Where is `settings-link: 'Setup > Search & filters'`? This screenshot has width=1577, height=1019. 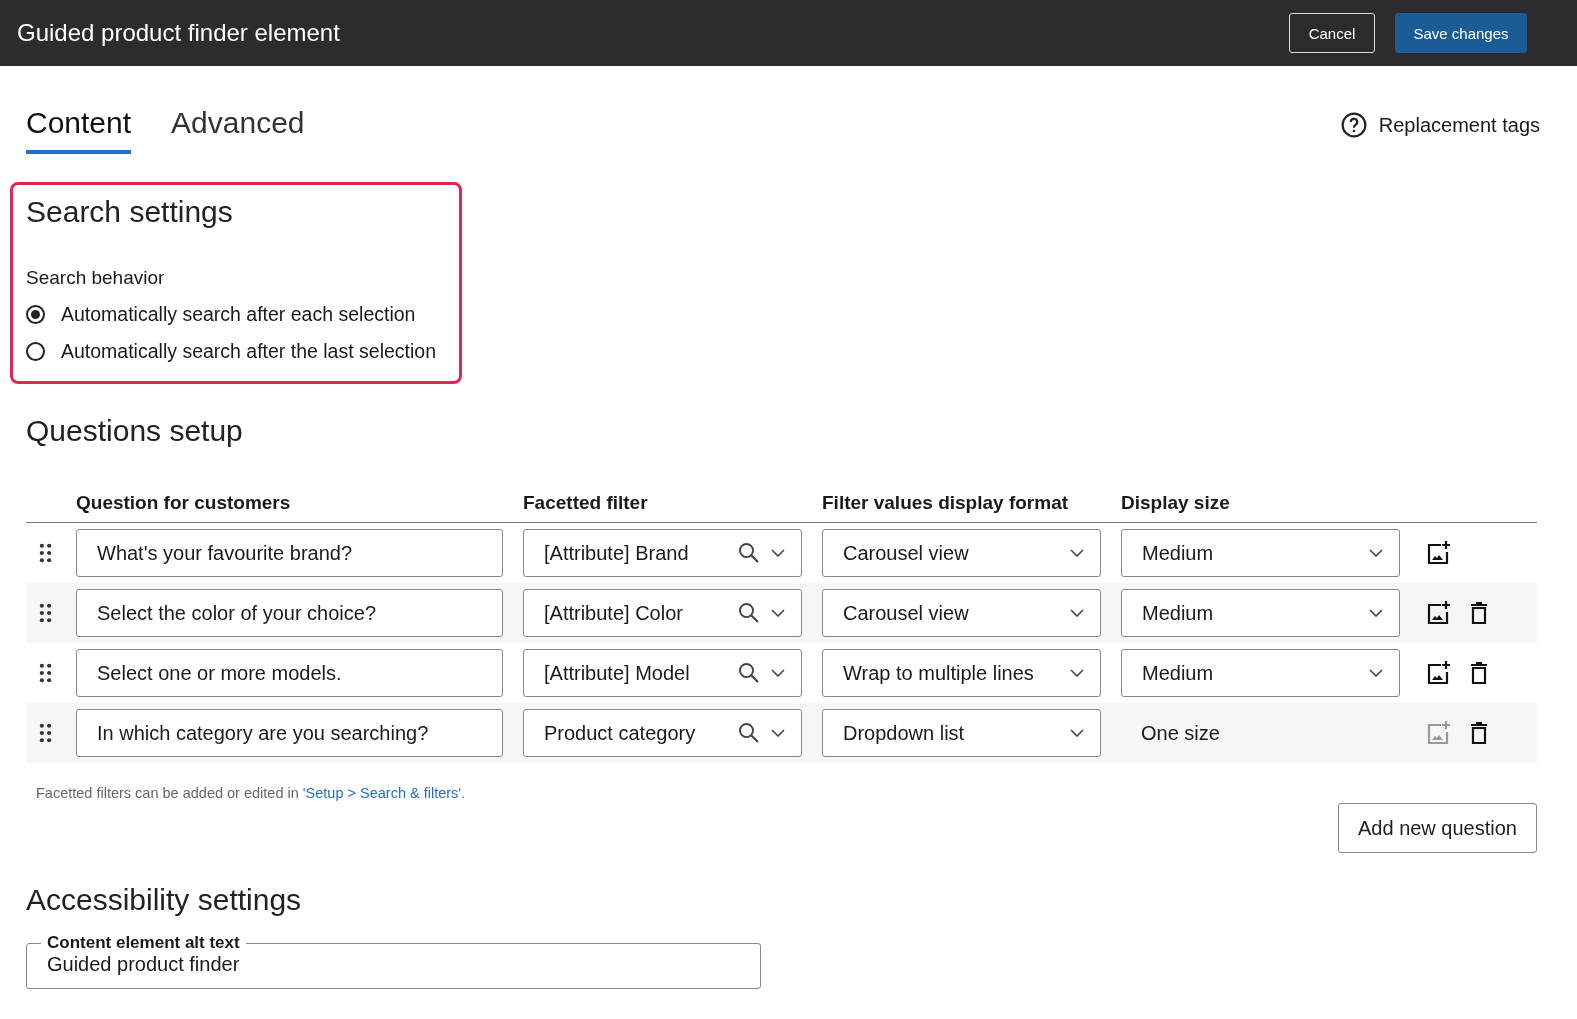
settings-link: 'Setup > Search & filters' is located at coordinates (382, 793).